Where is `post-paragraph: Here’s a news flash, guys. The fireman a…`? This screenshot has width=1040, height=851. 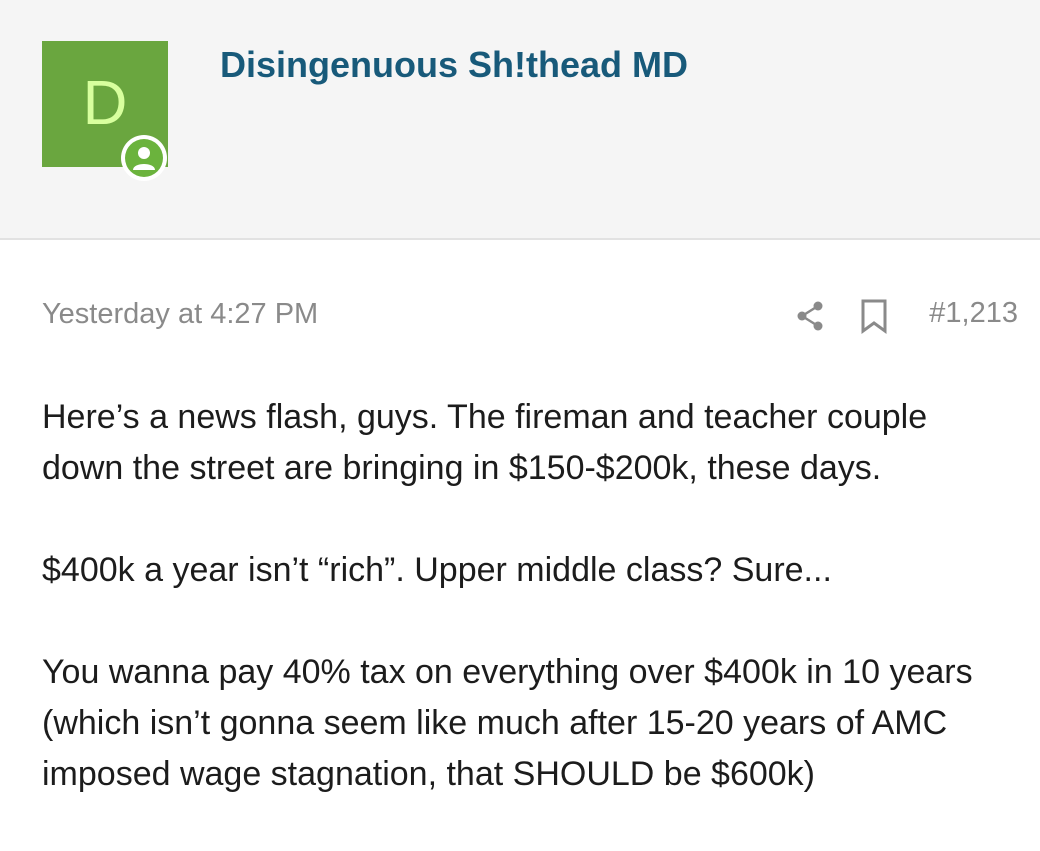 post-paragraph: Here’s a news flash, guys. The fireman a… is located at coordinates (485, 442).